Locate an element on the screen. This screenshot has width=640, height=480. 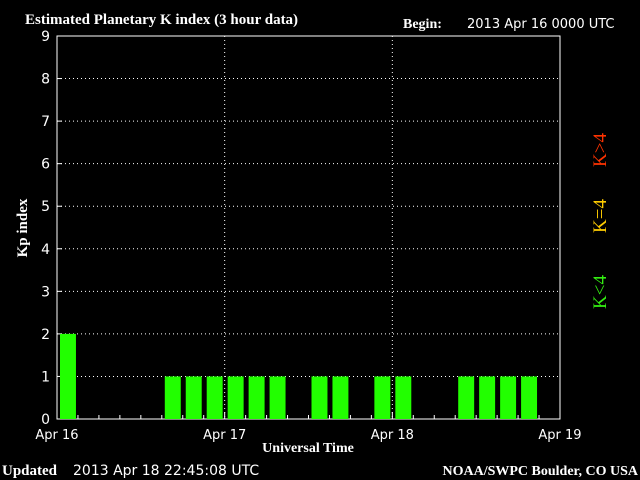
y-tick-label: 7 is located at coordinates (45, 122).